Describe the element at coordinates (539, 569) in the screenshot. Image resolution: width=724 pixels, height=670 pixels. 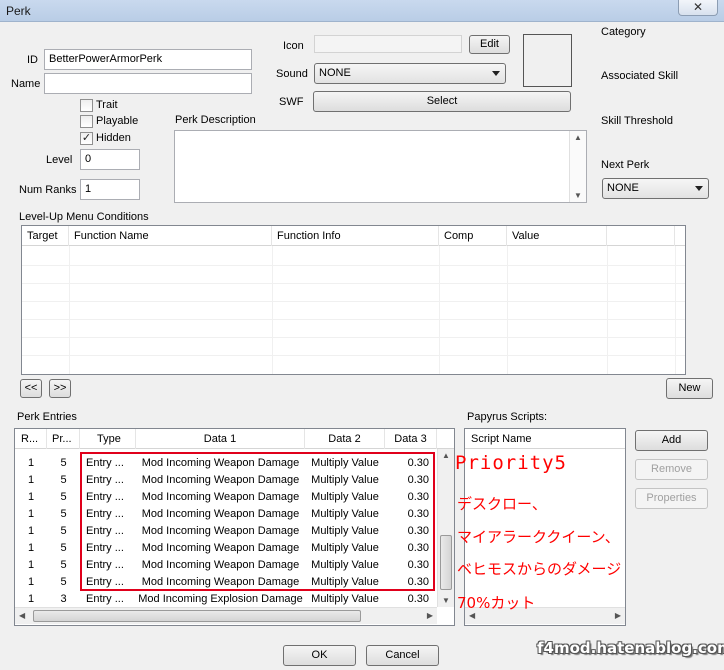
I see `annotation-line-4: ベヒモスからのダメージ` at that location.